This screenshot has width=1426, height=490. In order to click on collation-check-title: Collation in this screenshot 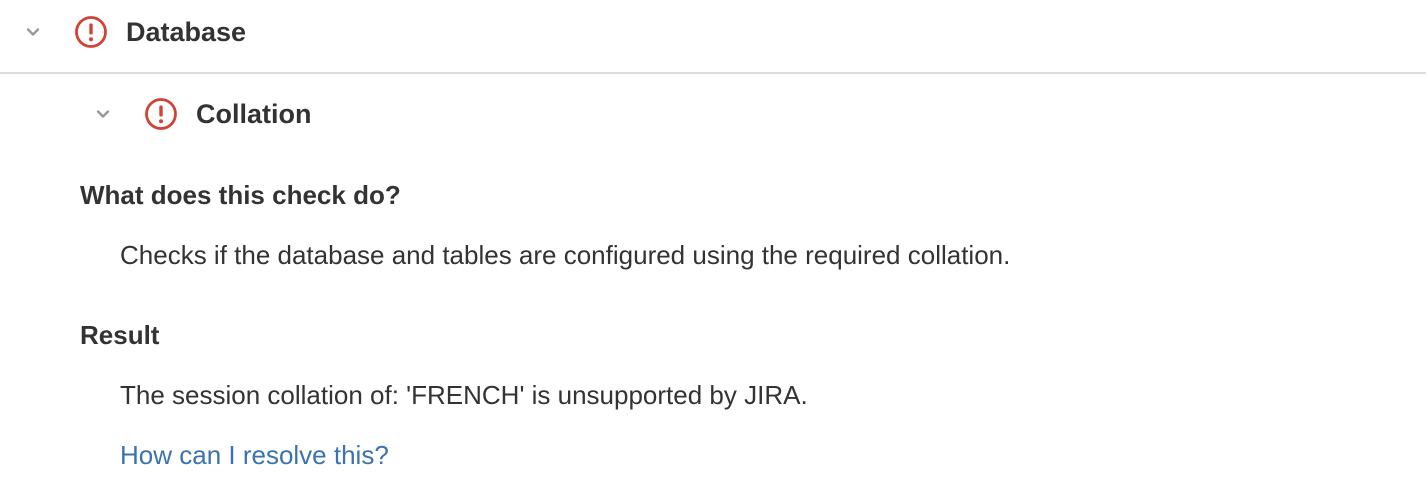, I will do `click(254, 113)`.